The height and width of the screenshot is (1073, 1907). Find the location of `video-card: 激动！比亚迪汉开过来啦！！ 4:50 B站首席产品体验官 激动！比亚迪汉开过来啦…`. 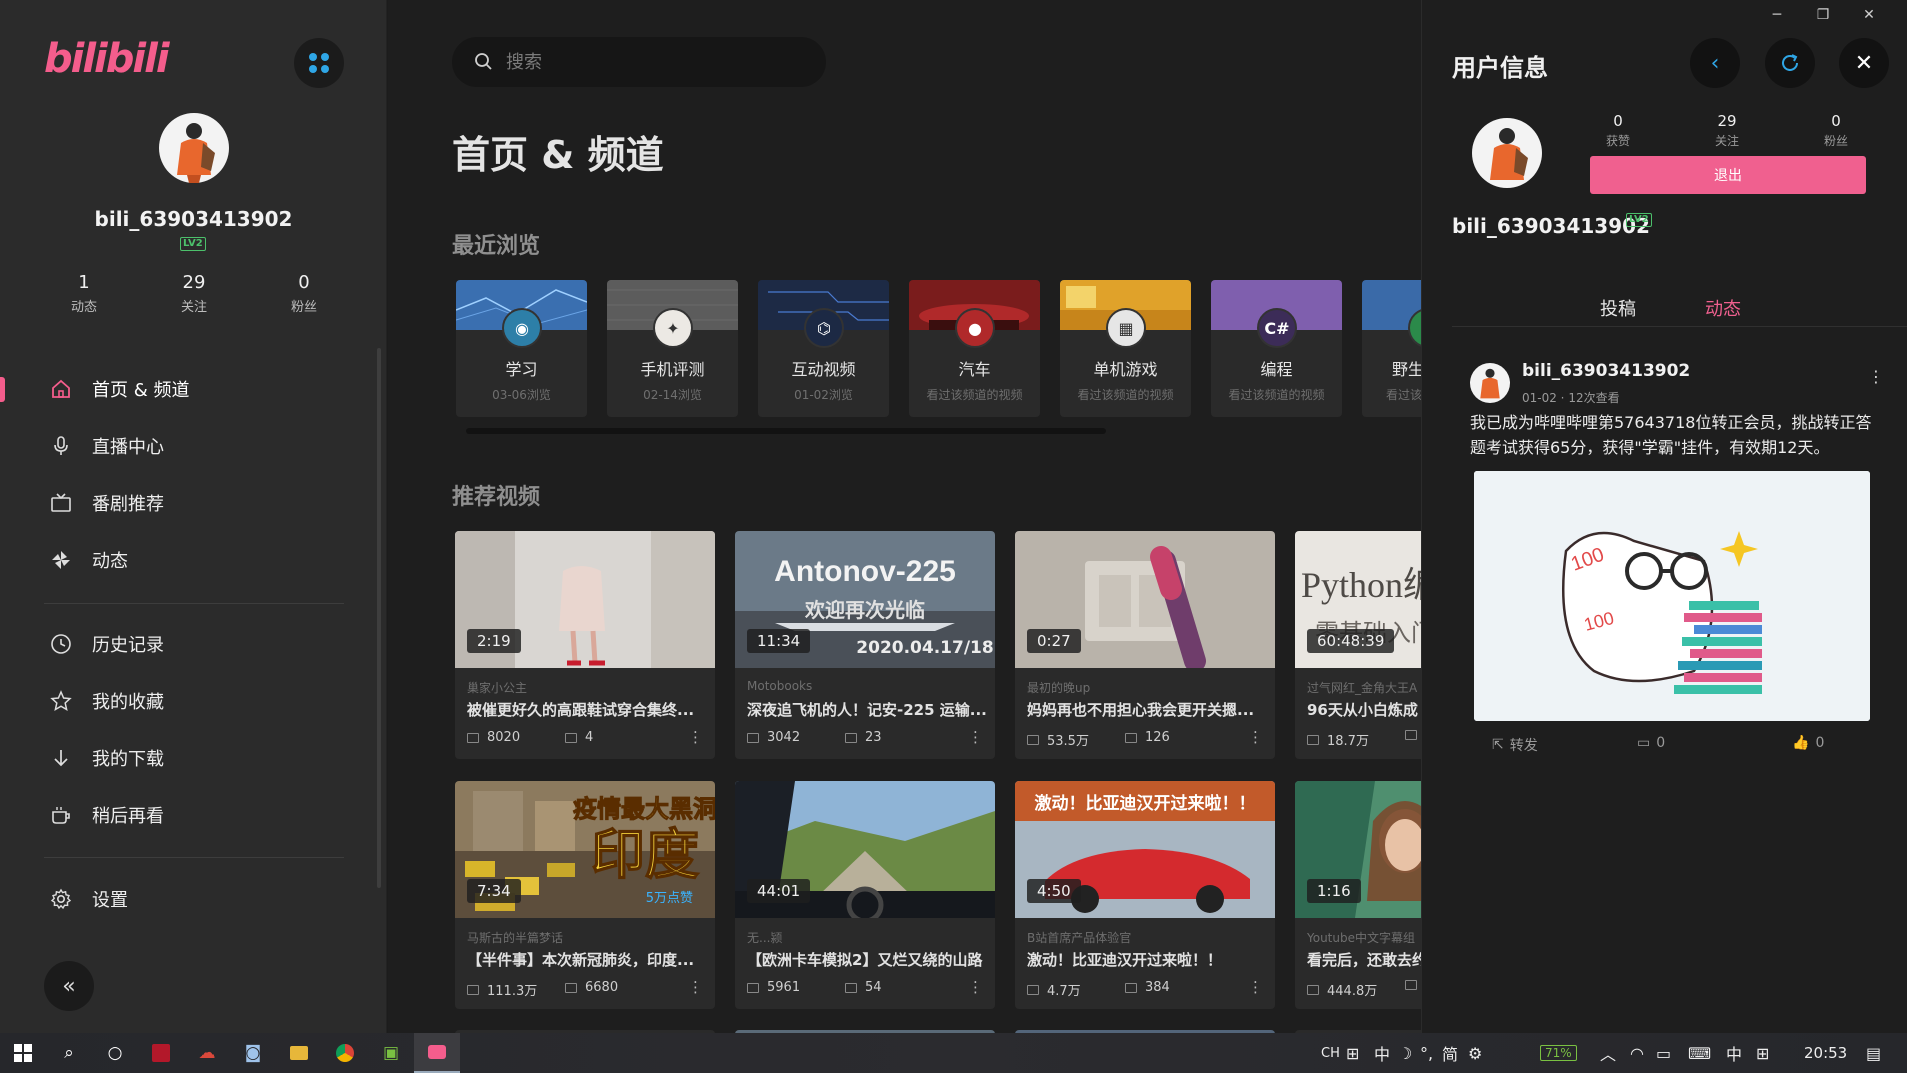

video-card: 激动！比亚迪汉开过来啦！！ 4:50 B站首席产品体验官 激动！比亚迪汉开过来啦… is located at coordinates (1145, 895).